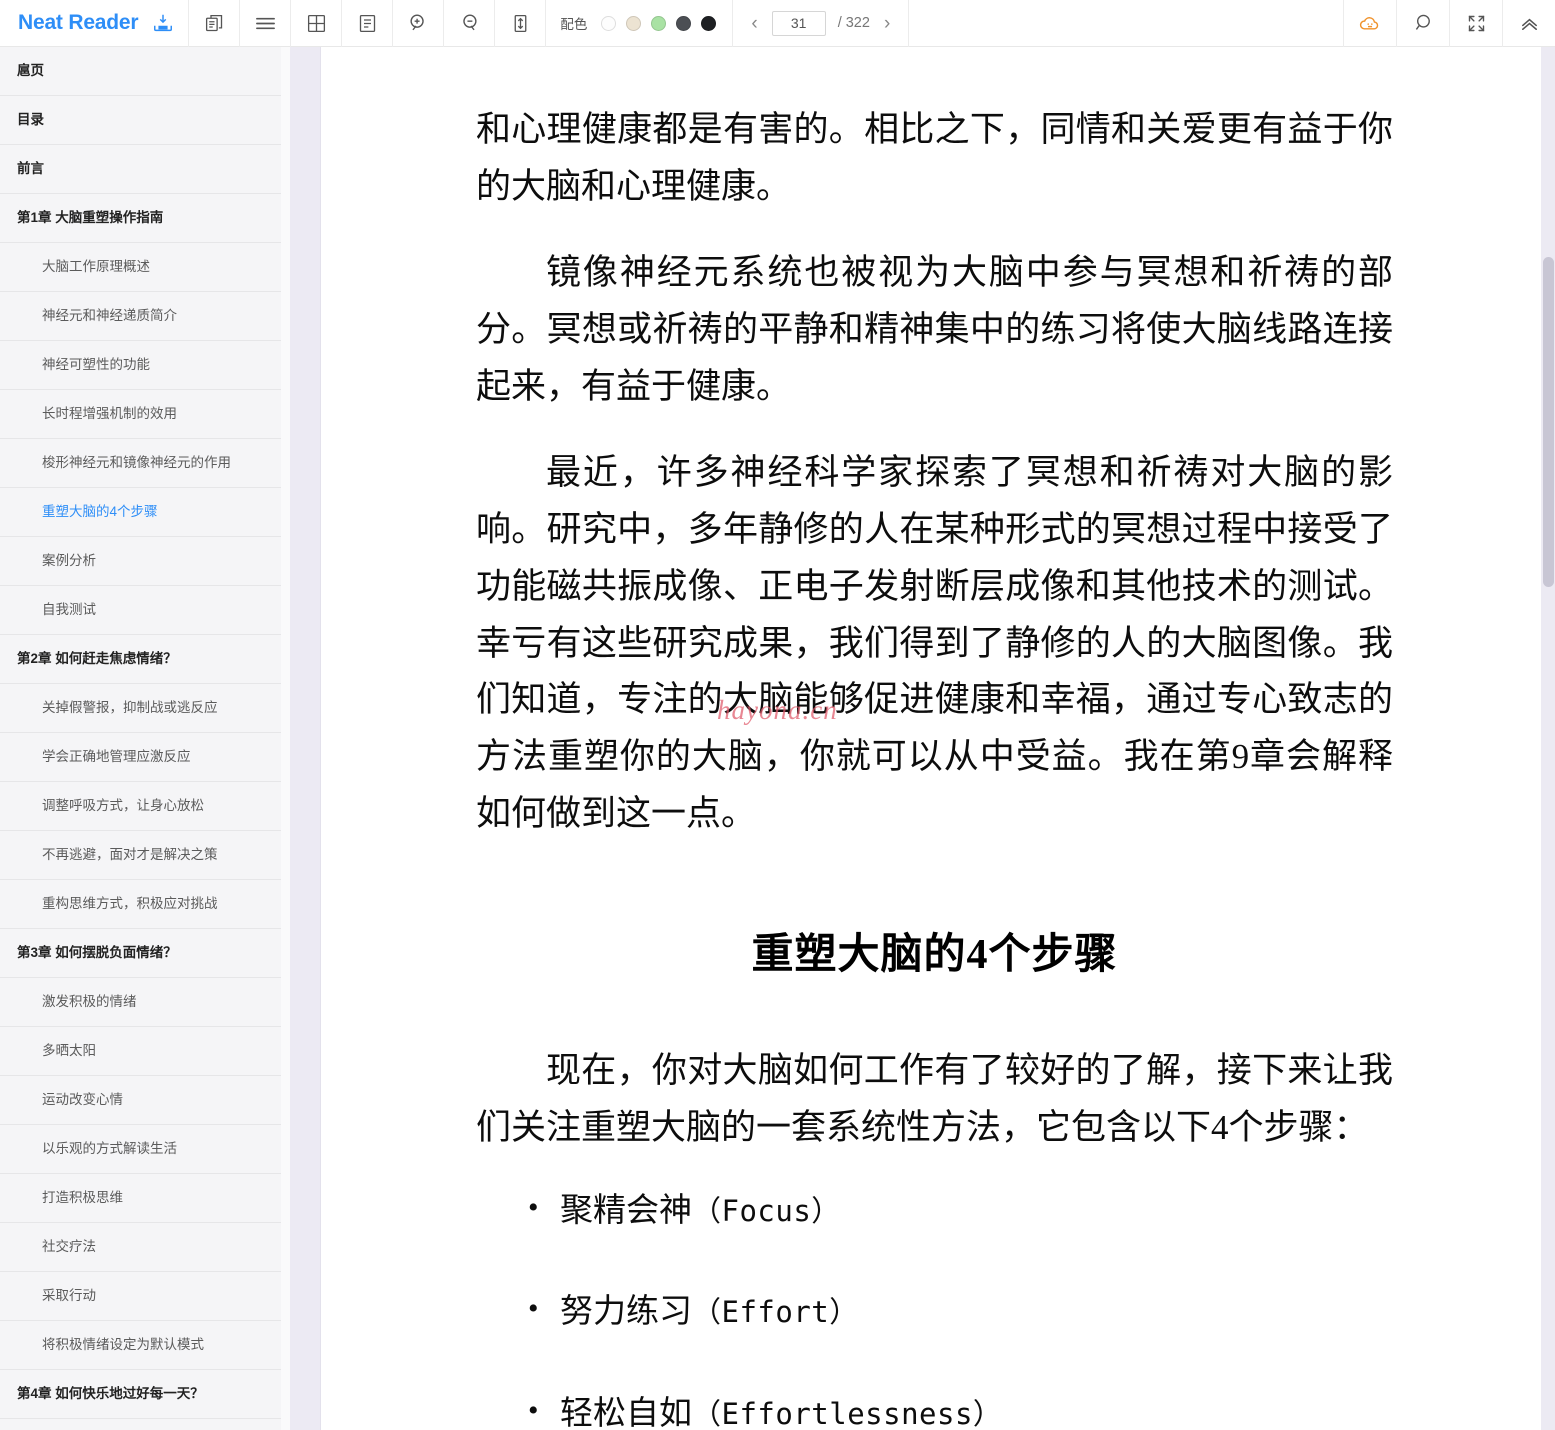 This screenshot has width=1555, height=1430. Describe the element at coordinates (1369, 23) in the screenshot. I see `cloud-sync-icon` at that location.